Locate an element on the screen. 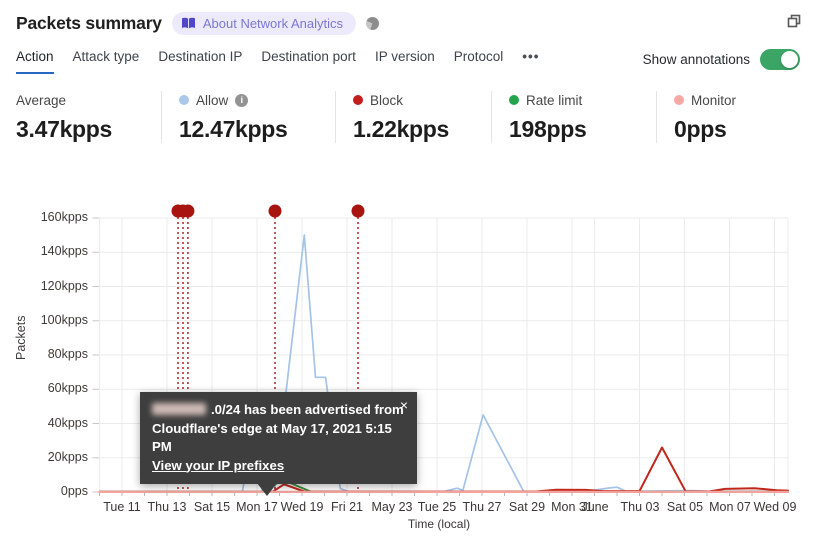  tab-destination-port: Destination port is located at coordinates (308, 60).